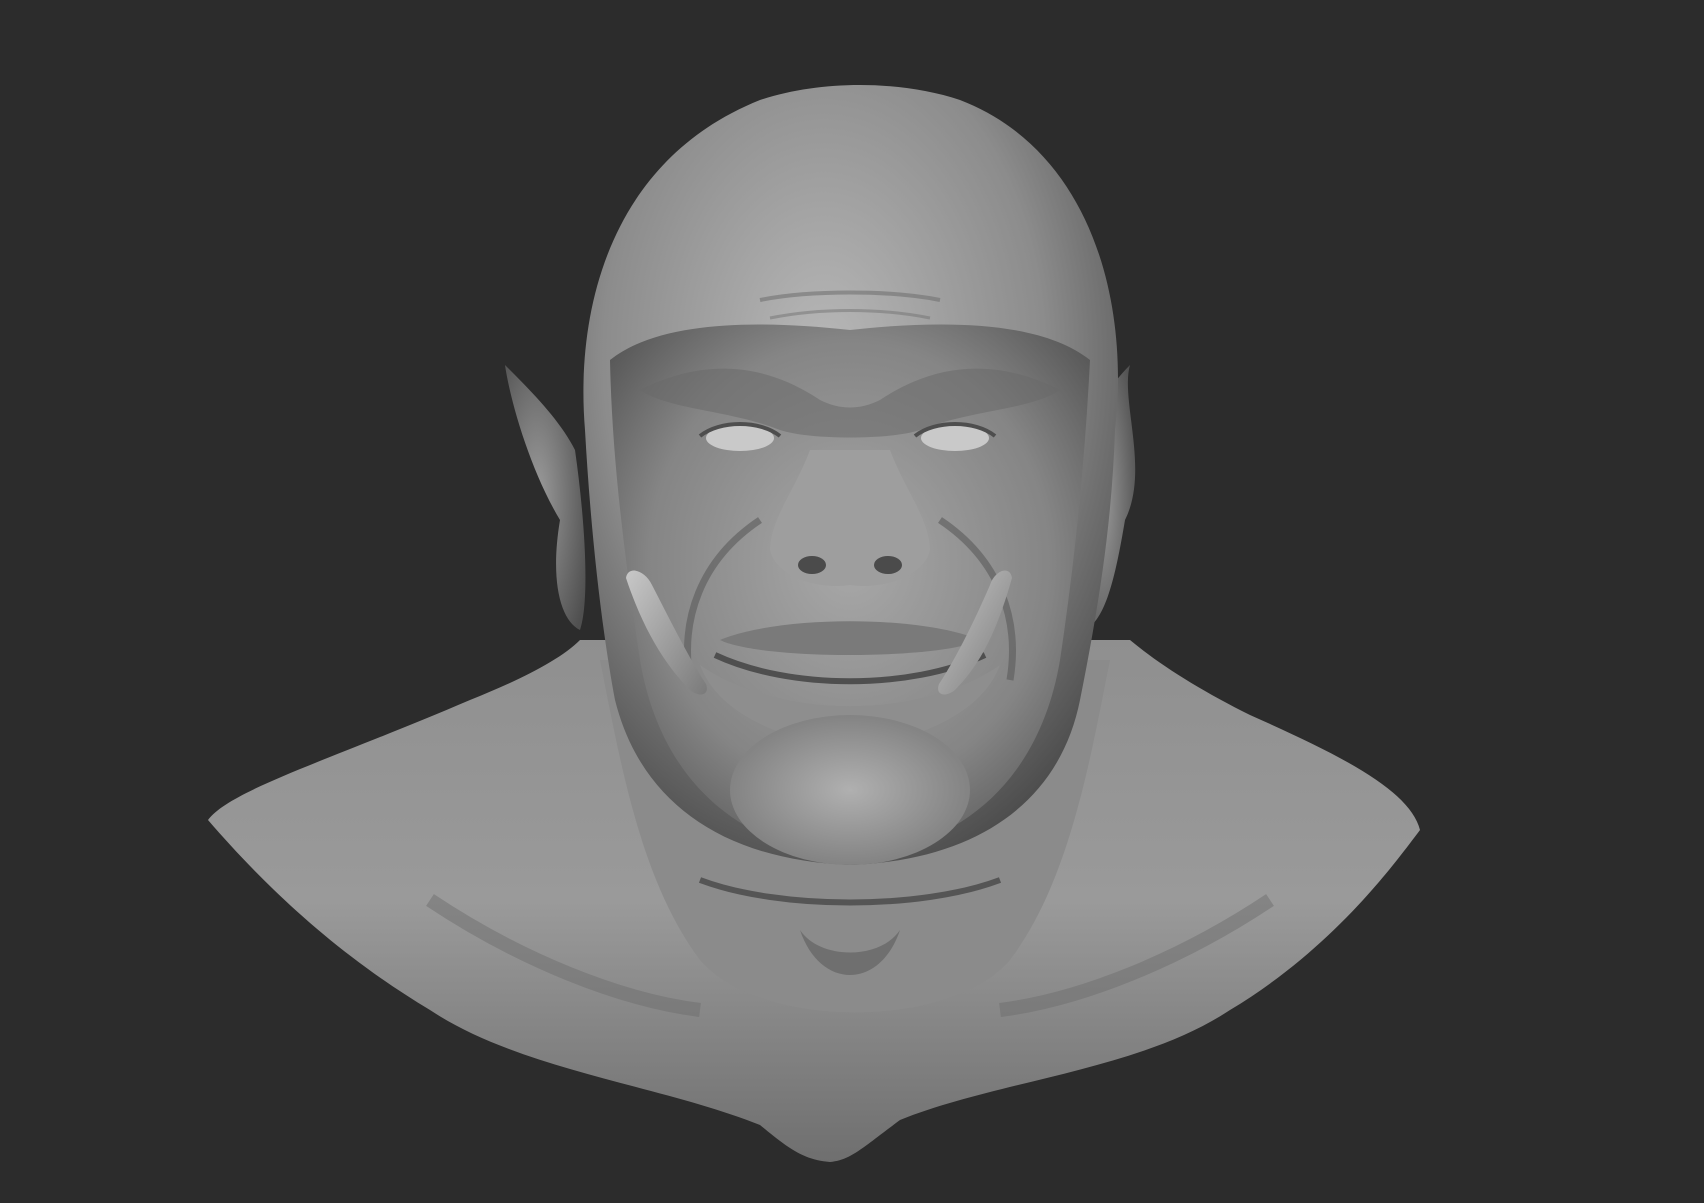  What do you see at coordinates (545, 497) in the screenshot?
I see `left-ear` at bounding box center [545, 497].